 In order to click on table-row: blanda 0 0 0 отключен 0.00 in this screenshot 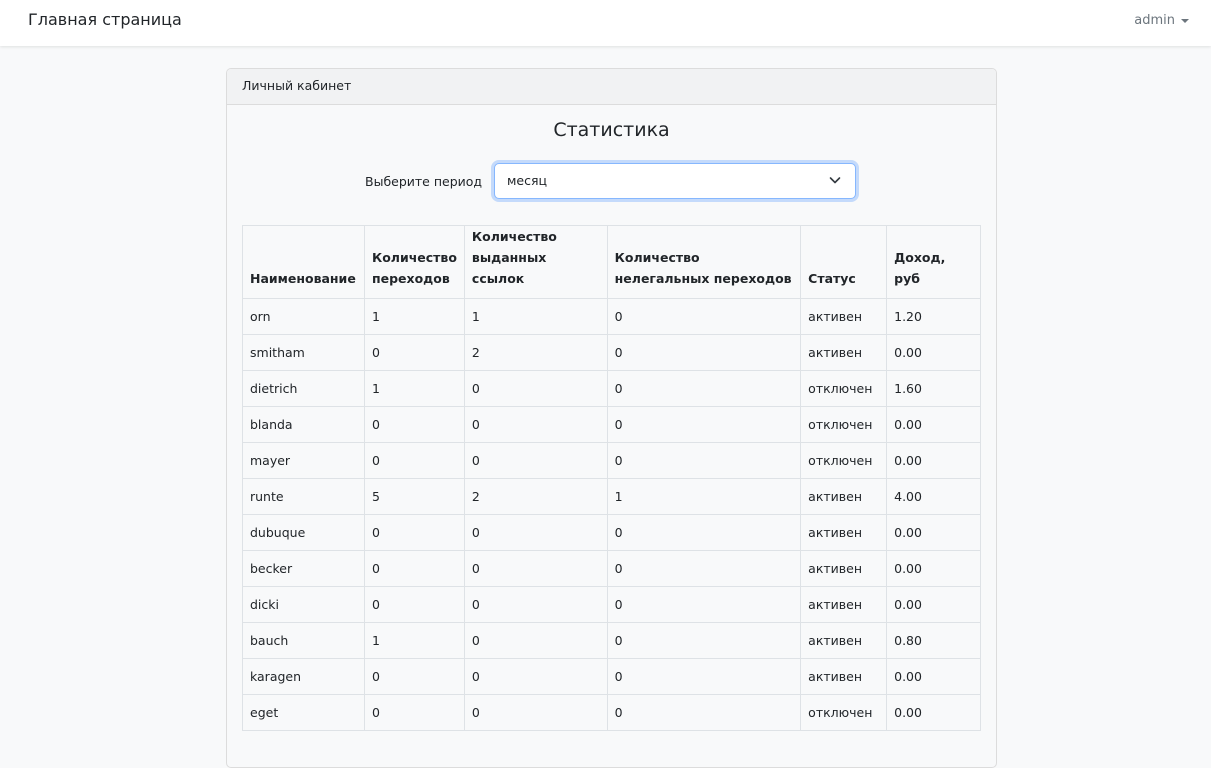, I will do `click(611, 424)`.